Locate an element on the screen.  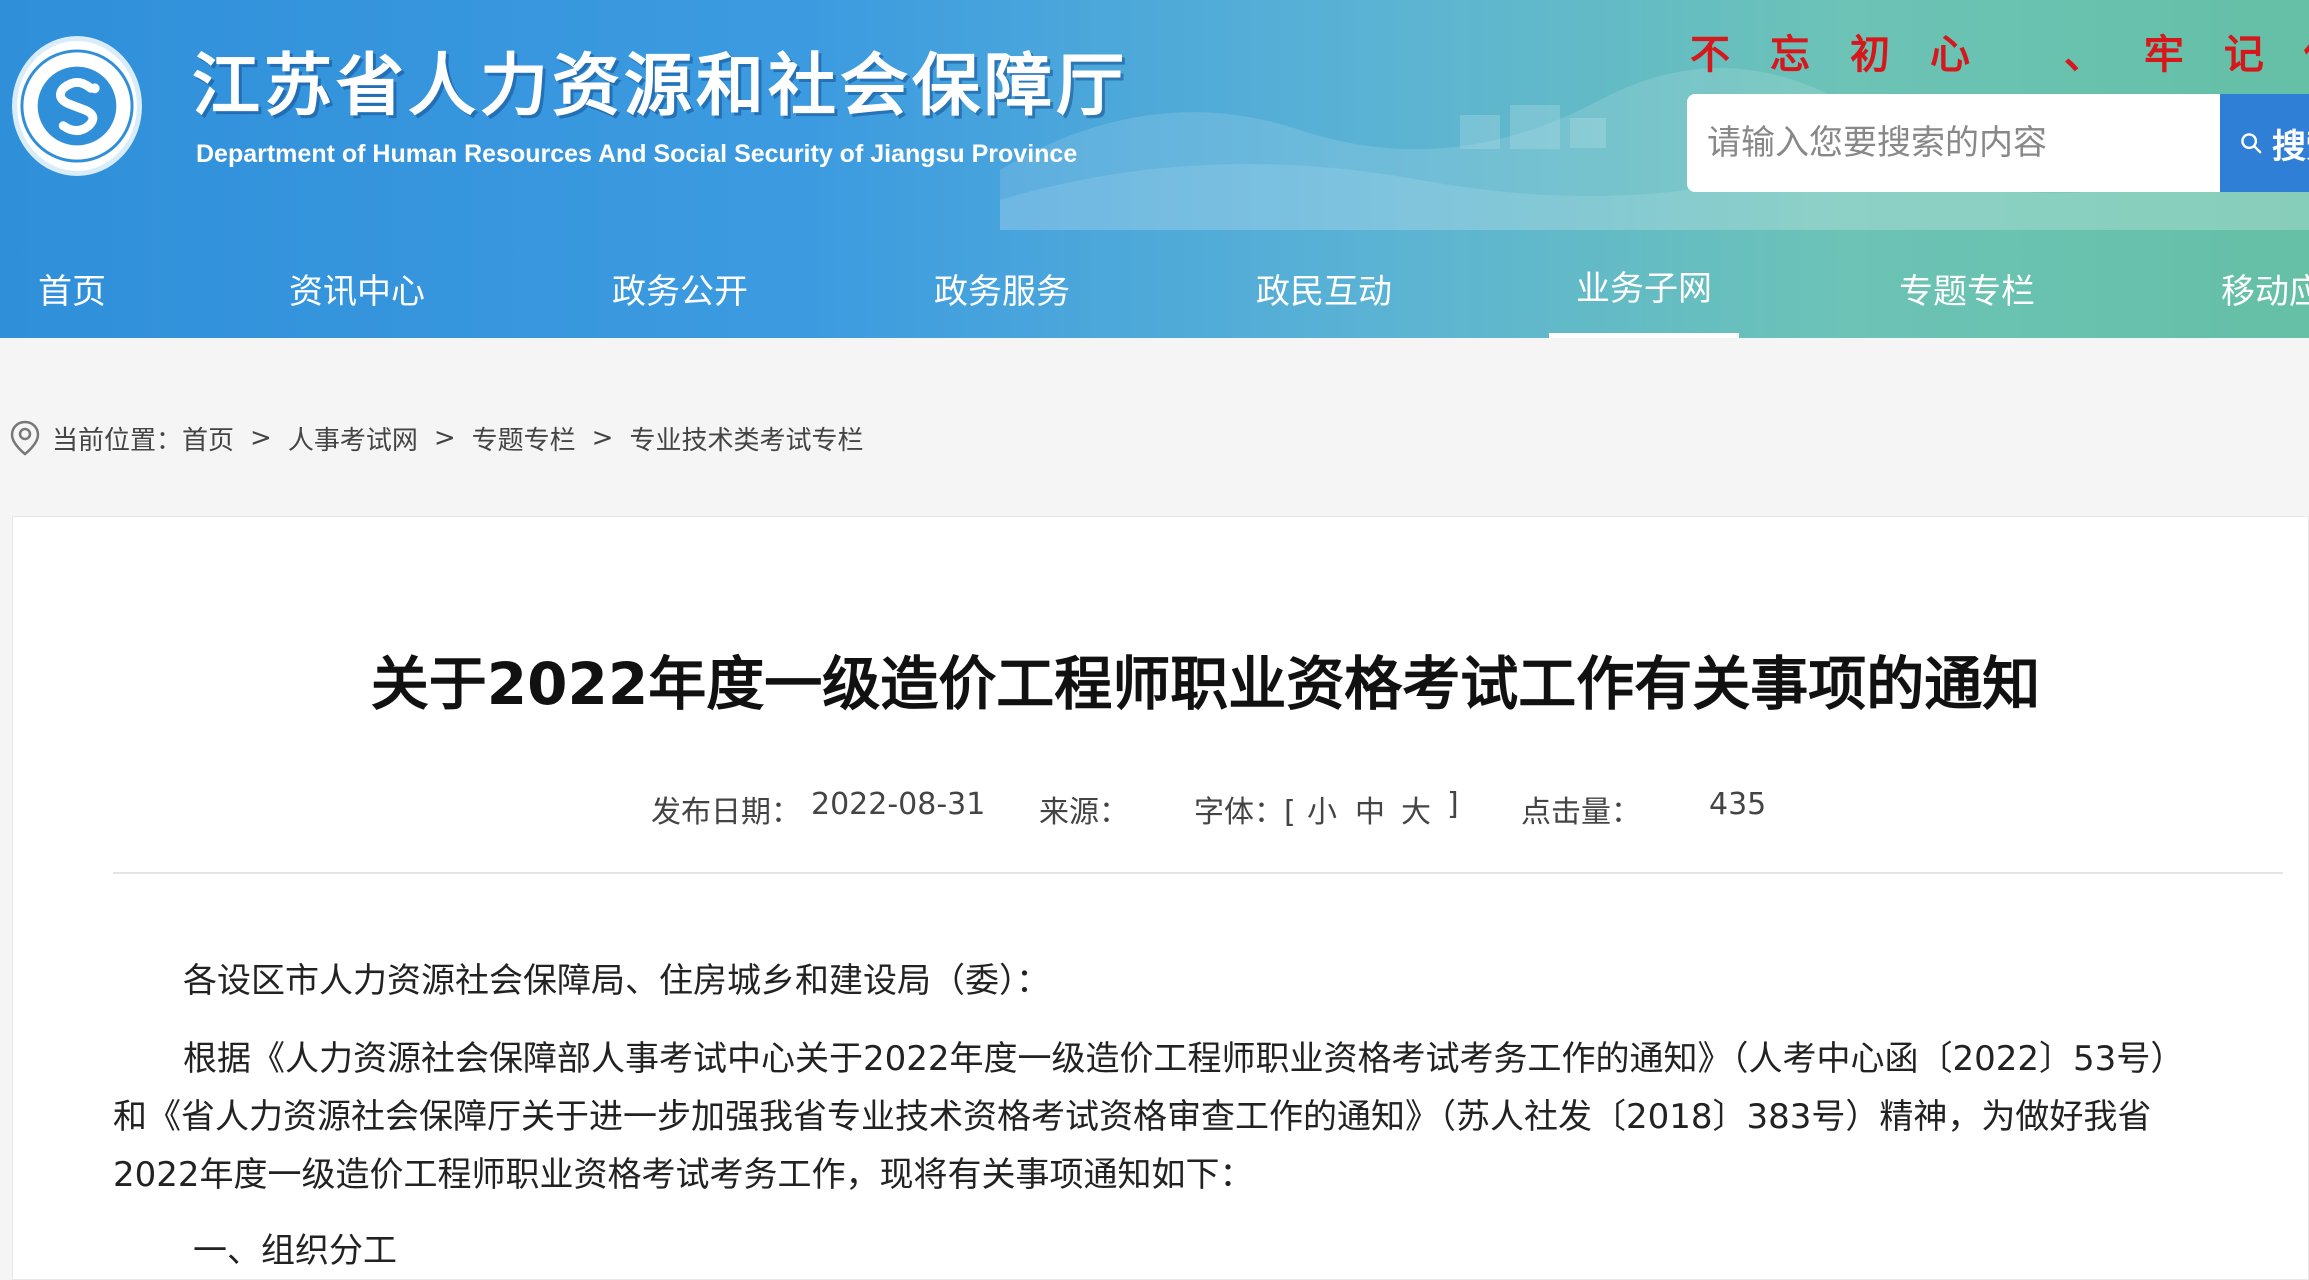
paragraph-line: 2022年度一级造价工程师职业资格考试考务工作，现将有关事项通知如下： is located at coordinates (683, 1175).